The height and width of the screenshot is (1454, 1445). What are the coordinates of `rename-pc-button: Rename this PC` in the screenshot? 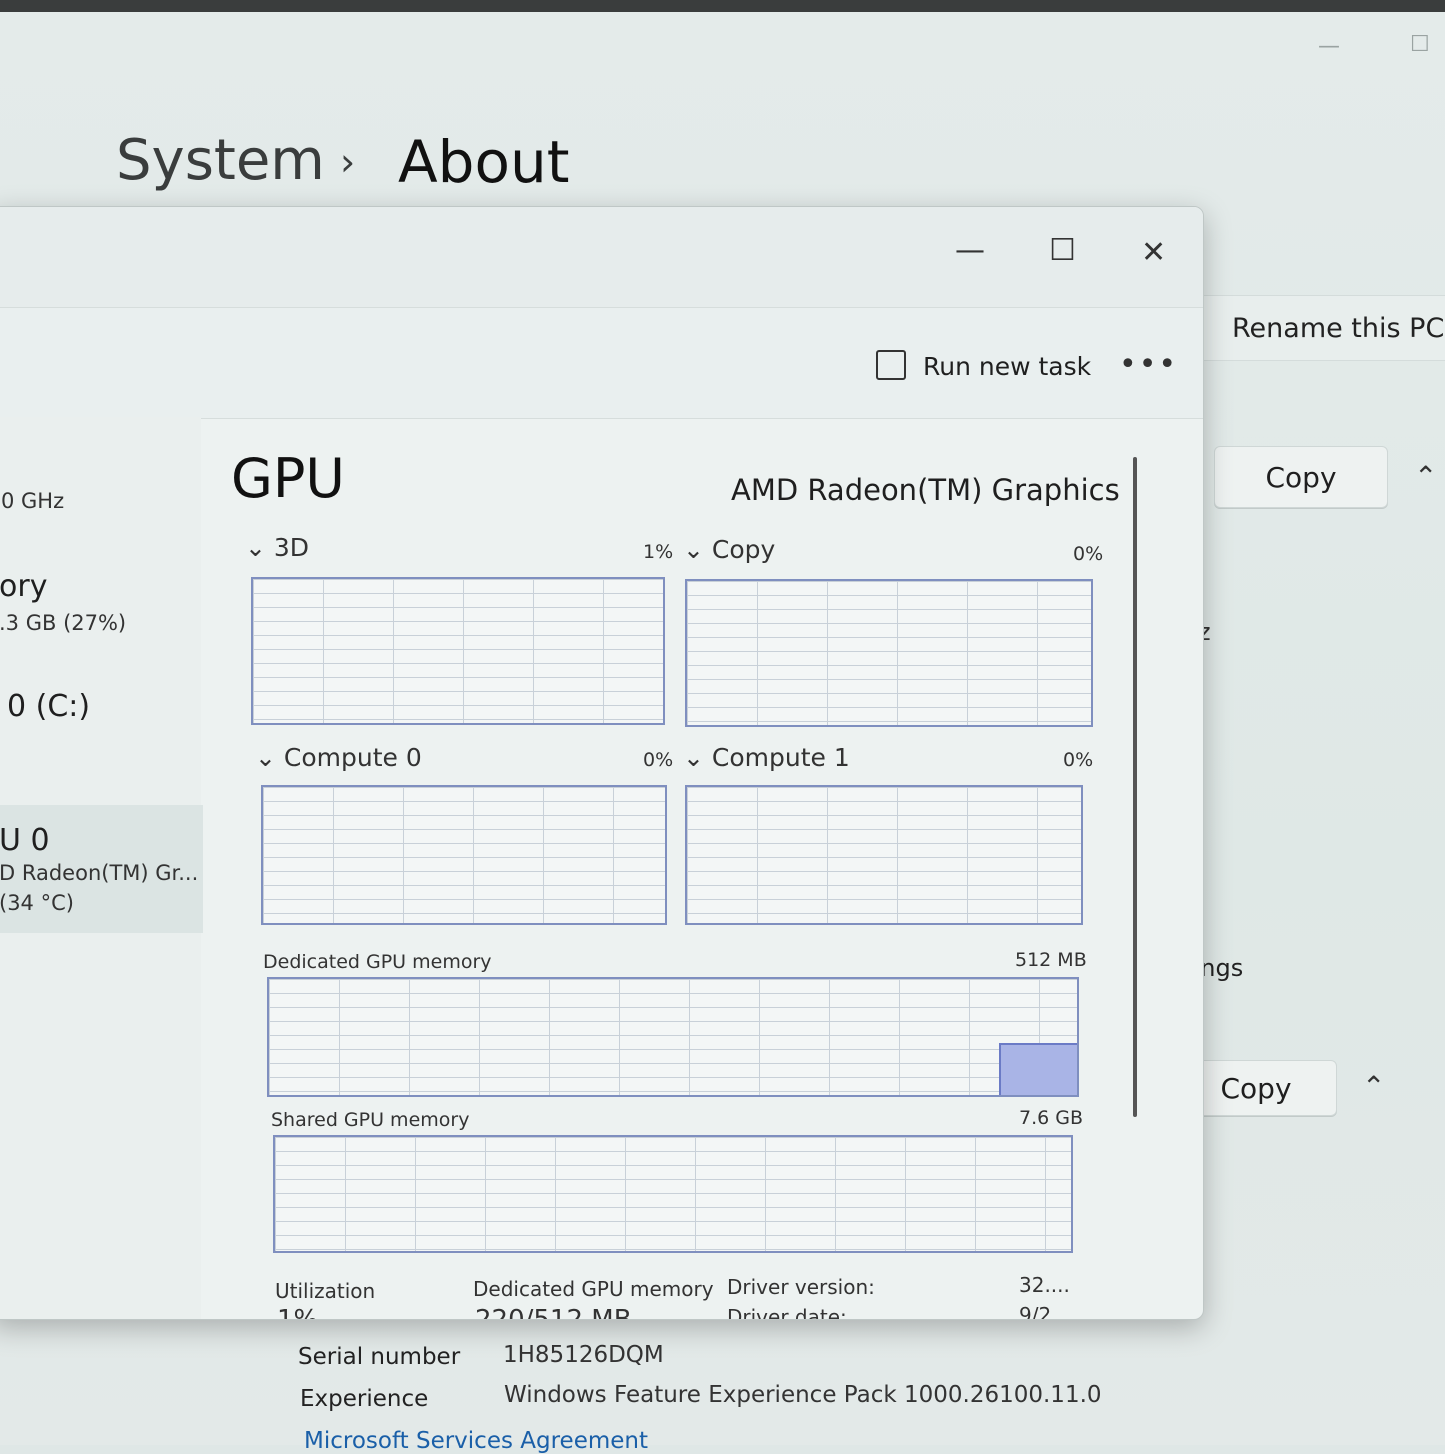 It's located at (1338, 328).